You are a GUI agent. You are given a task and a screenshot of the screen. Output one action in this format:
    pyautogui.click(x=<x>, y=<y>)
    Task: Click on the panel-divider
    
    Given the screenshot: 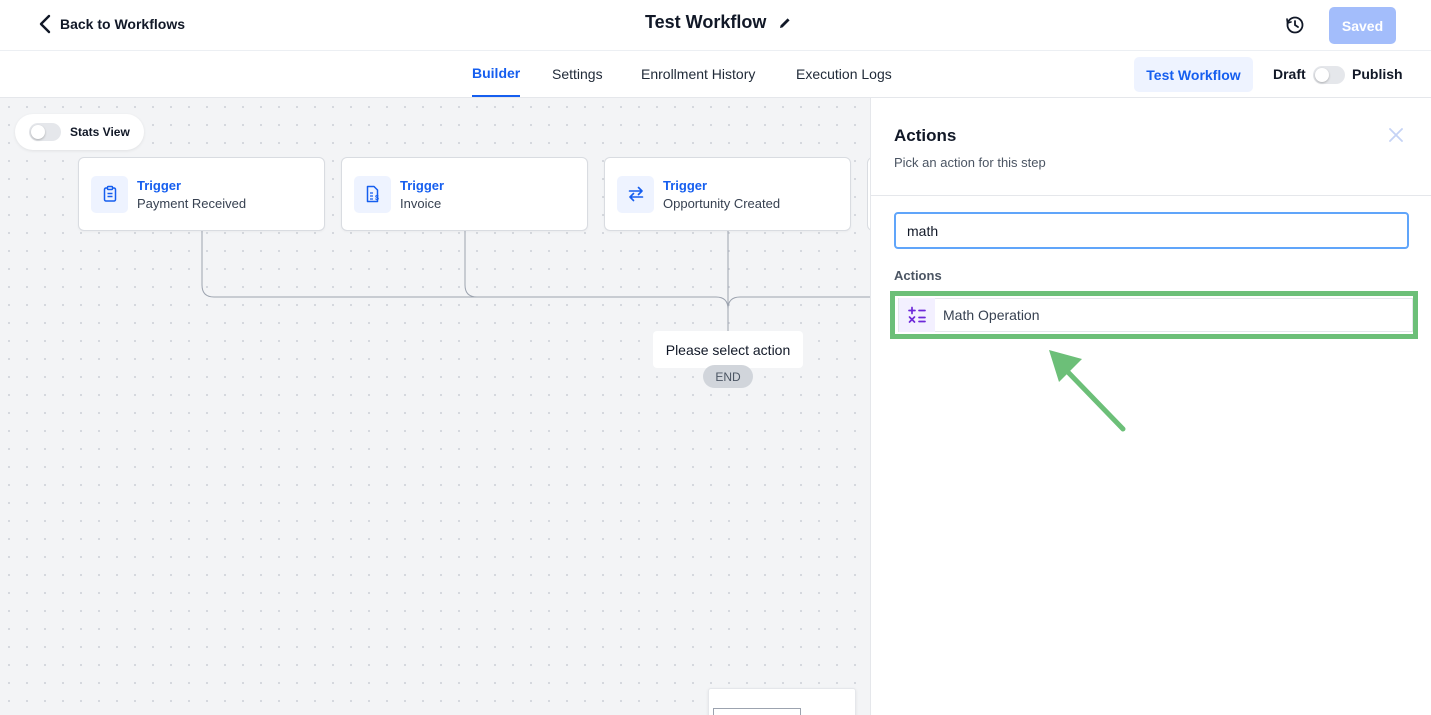 What is the action you would take?
    pyautogui.click(x=1151, y=195)
    